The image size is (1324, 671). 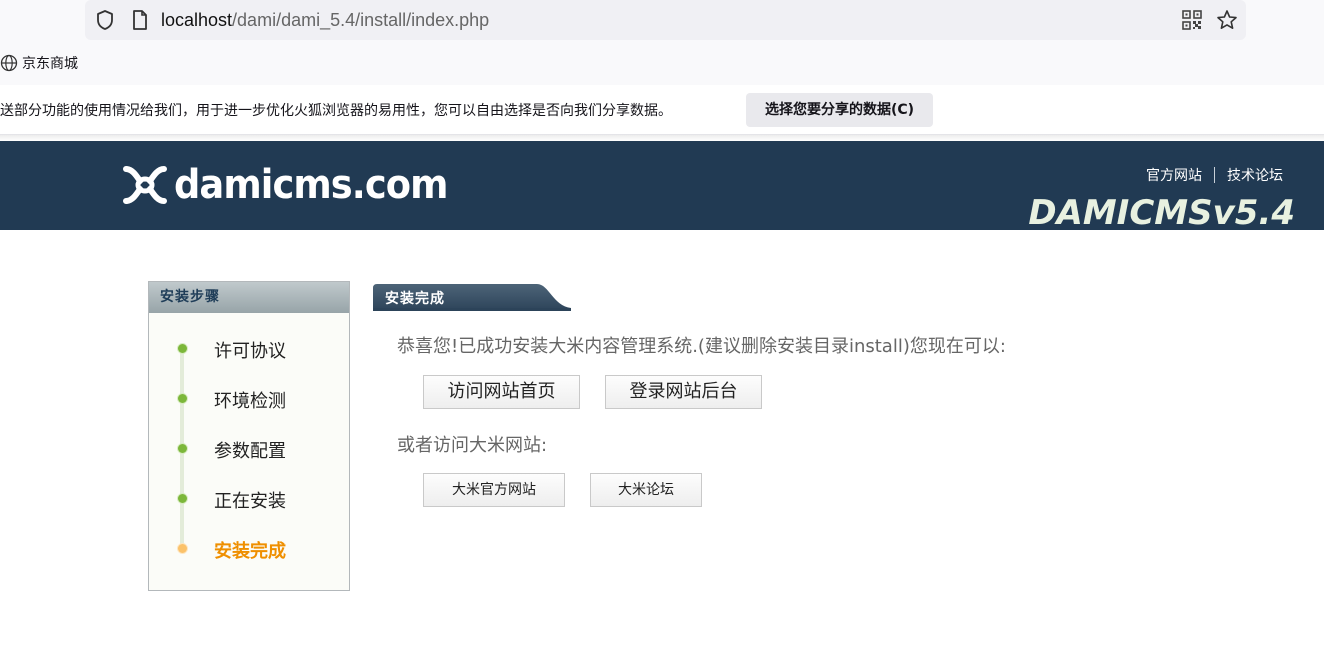 I want to click on version-title: DAMICMSv5.4, so click(x=1161, y=213).